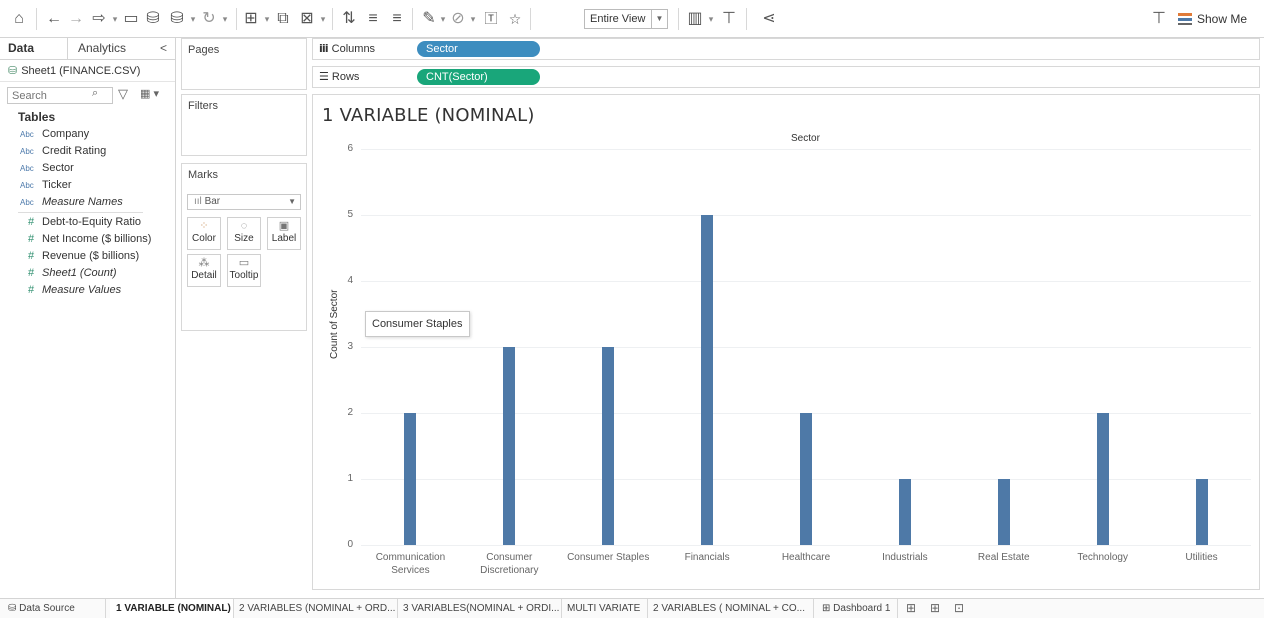 The image size is (1264, 618). What do you see at coordinates (203, 106) in the screenshot?
I see `filters-card-title: Filters` at bounding box center [203, 106].